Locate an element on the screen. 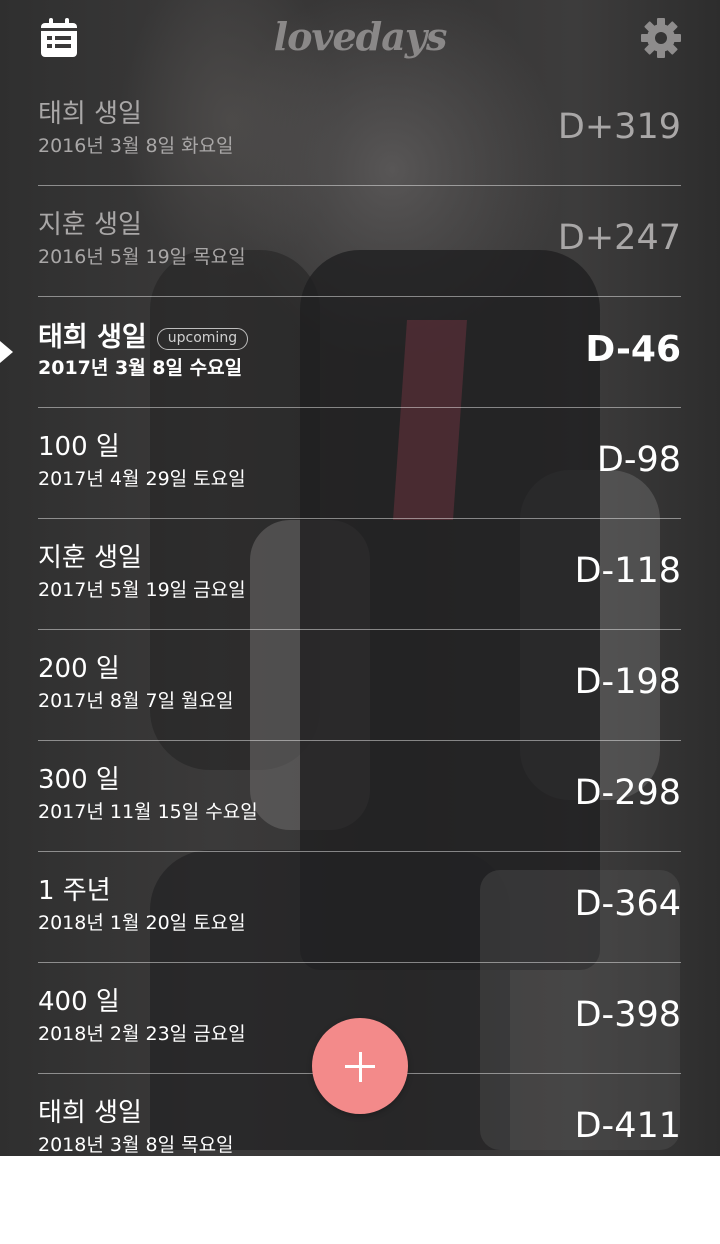  event-row: 100 일 2017년 4월 29일 토요일 D-98 is located at coordinates (359, 463).